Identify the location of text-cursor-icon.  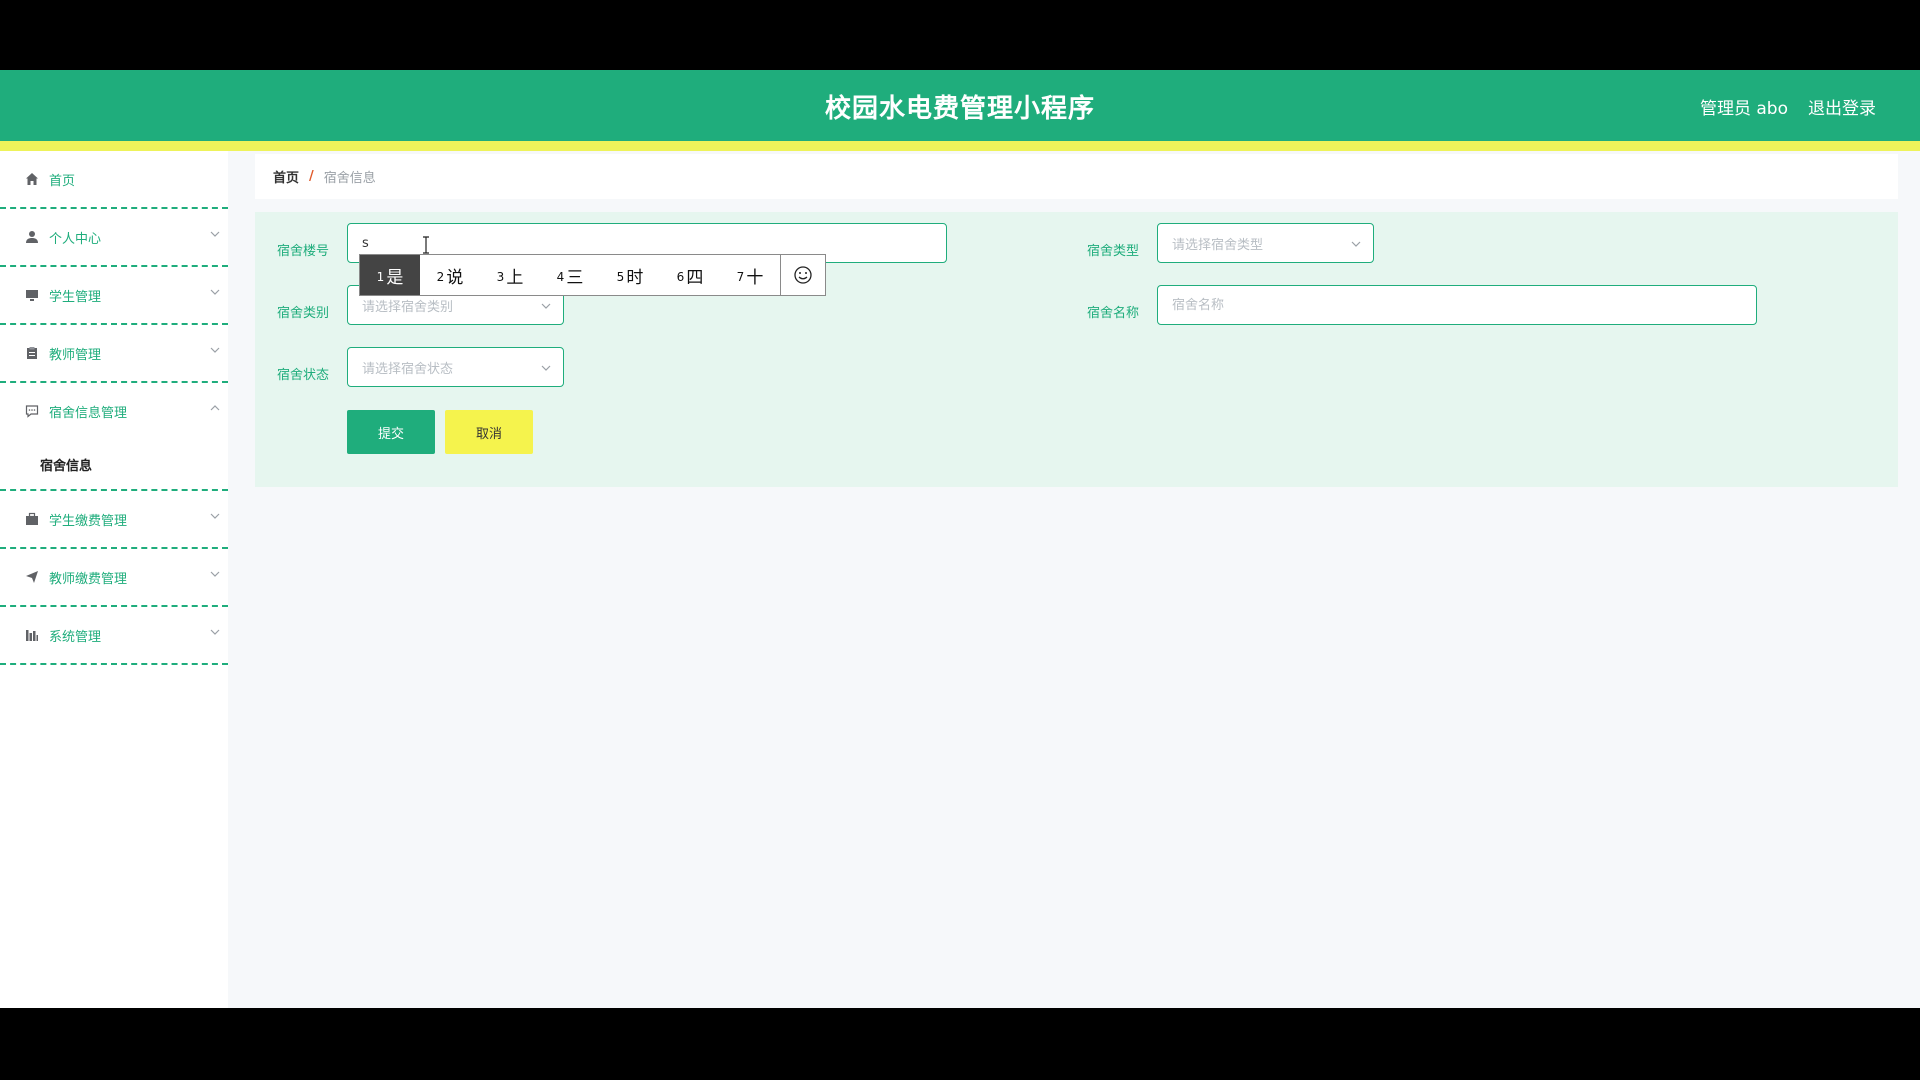
(426, 245).